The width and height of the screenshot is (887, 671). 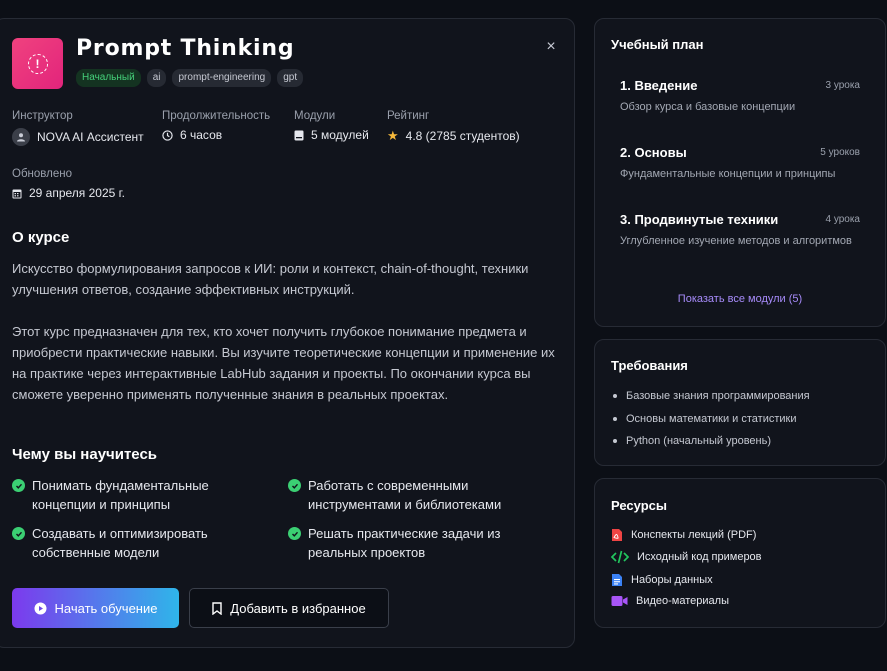 I want to click on module-lesson-count: 3 урока, so click(x=842, y=85).